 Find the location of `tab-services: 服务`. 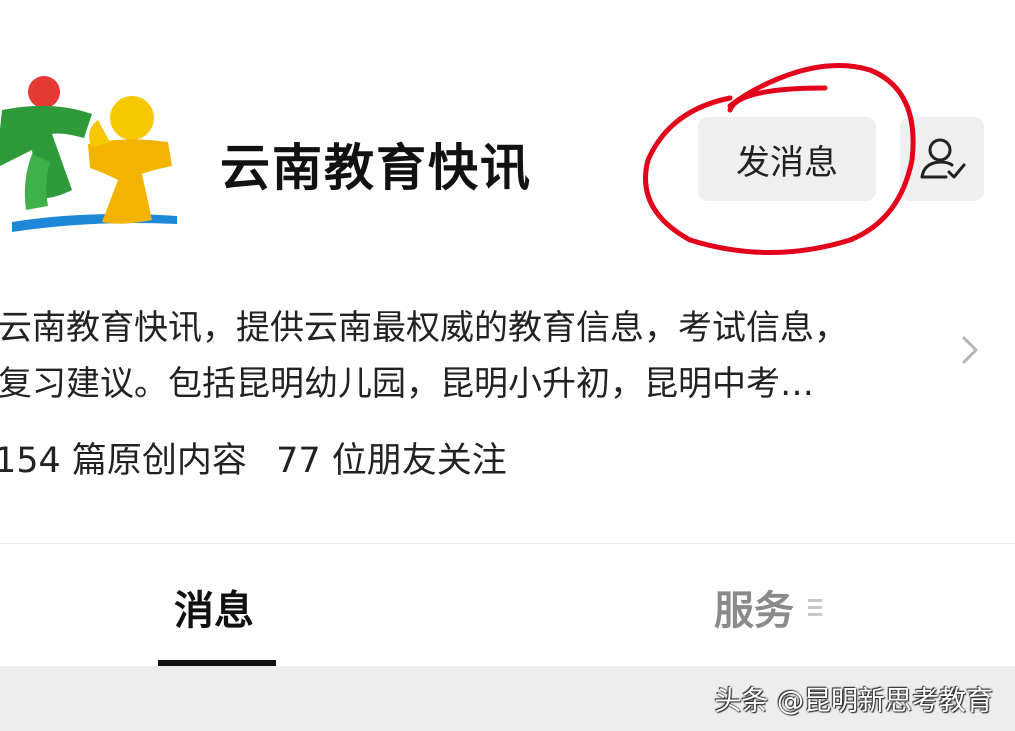

tab-services: 服务 is located at coordinates (768, 607).